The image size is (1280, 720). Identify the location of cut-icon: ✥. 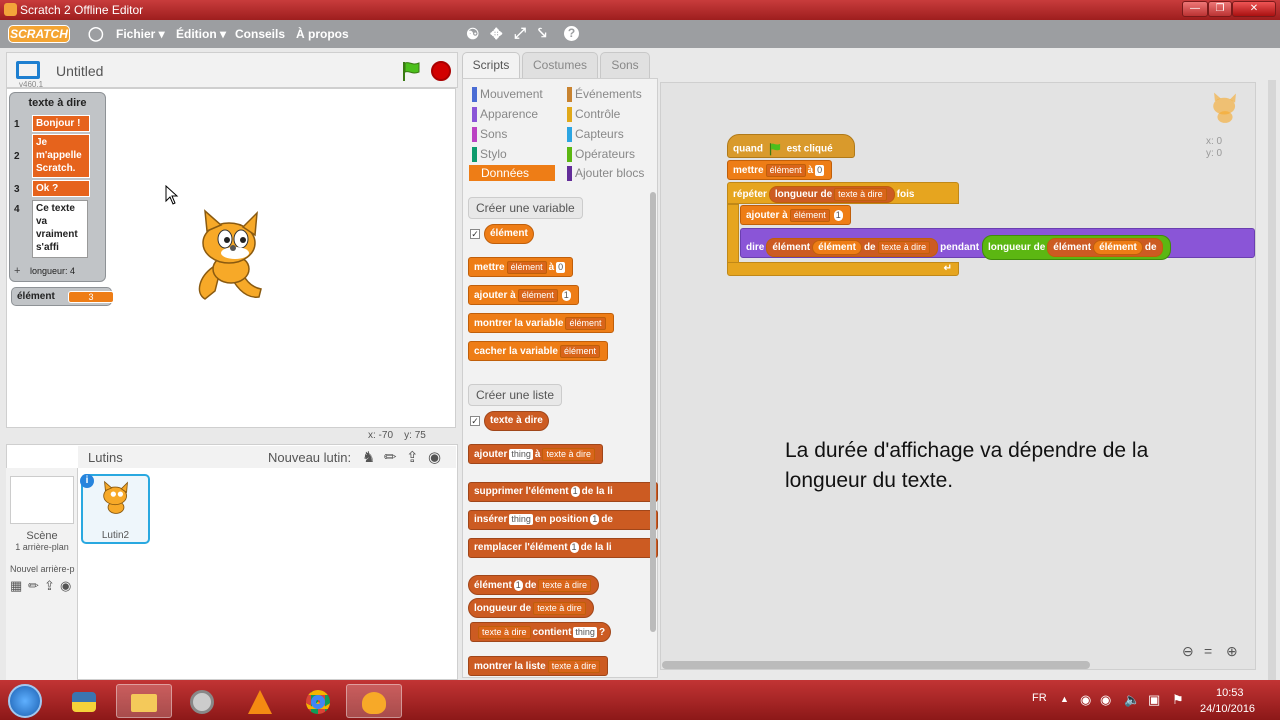
(496, 34).